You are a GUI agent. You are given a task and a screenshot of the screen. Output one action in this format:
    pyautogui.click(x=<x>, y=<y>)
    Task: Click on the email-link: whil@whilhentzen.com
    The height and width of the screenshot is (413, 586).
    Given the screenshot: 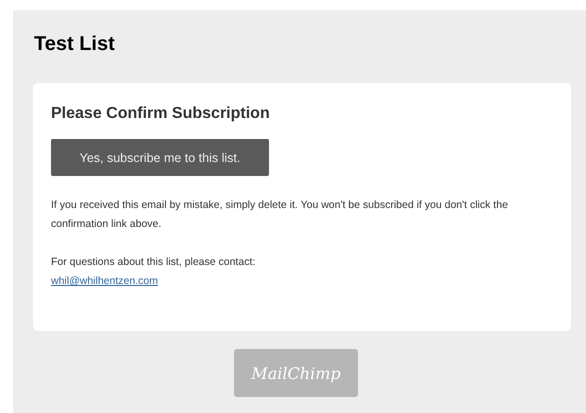 What is the action you would take?
    pyautogui.click(x=104, y=281)
    